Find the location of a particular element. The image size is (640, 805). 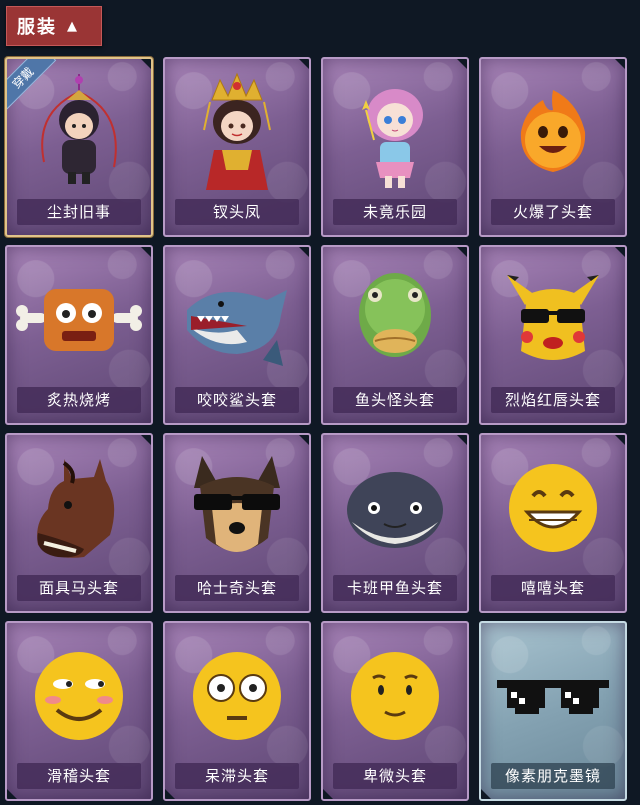

costume-name: 像素朋克墨镜 is located at coordinates (553, 776).